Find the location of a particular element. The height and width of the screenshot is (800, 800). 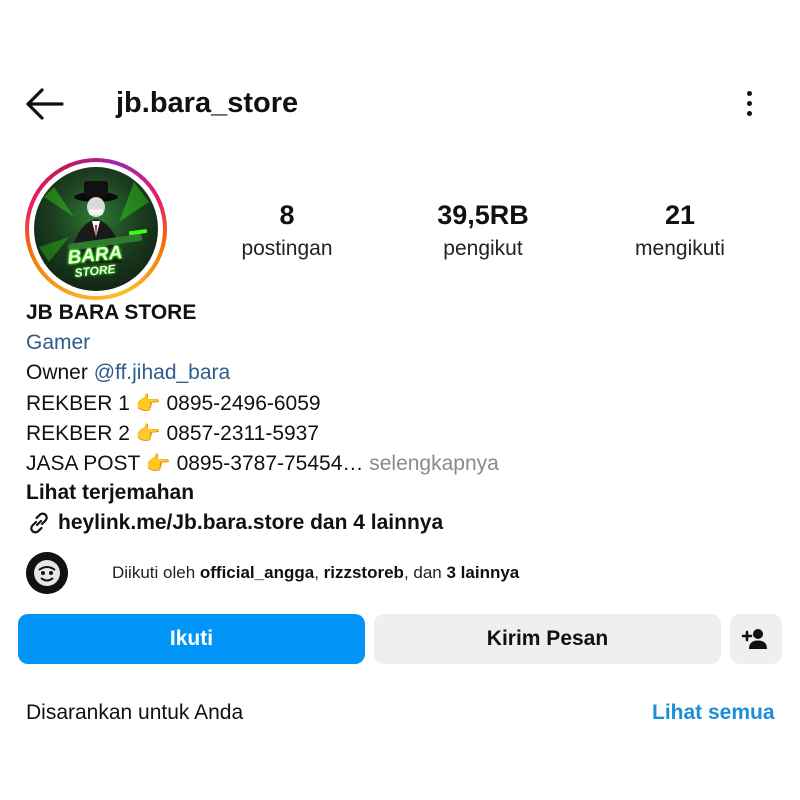

bio-line-label: JASA POST is located at coordinates (86, 463).